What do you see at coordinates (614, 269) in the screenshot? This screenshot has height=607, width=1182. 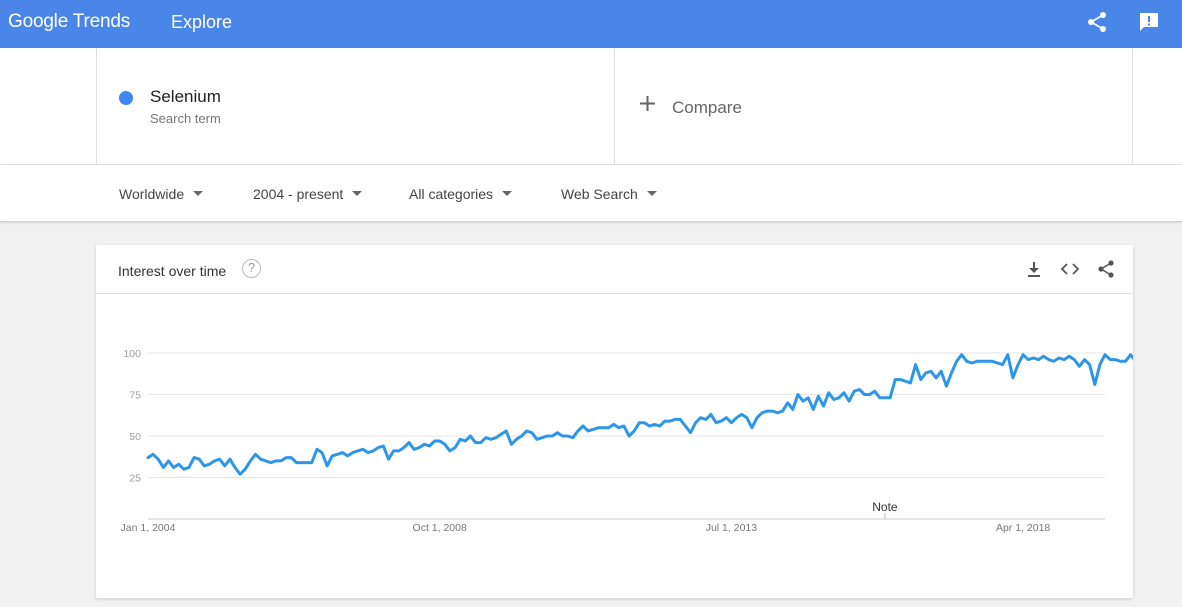 I see `panel-header: Interest over time ?` at bounding box center [614, 269].